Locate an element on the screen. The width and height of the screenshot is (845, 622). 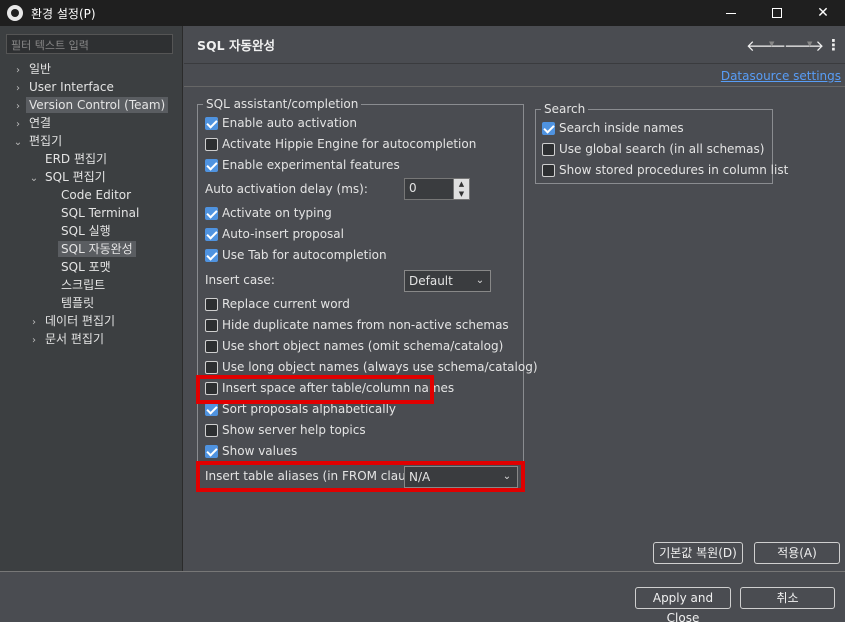
global-search-checkbox: Use global search (in all schemas) is located at coordinates (653, 149).